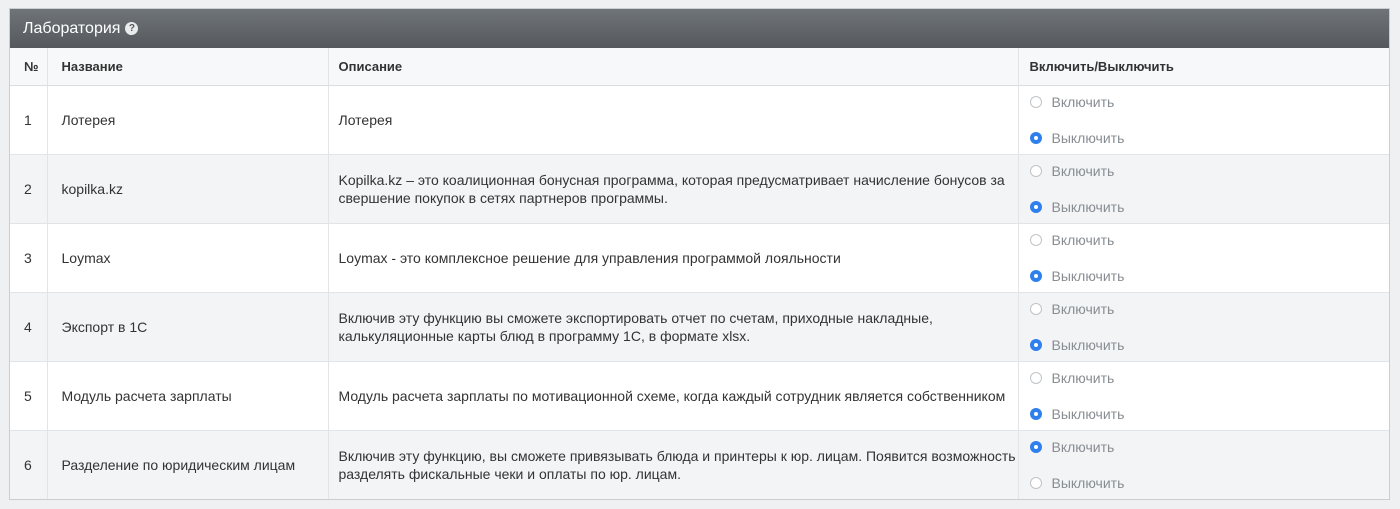 This screenshot has width=1400, height=509. I want to click on table-row: 1 Лотерея Лотерея Включить Выключить, so click(700, 120).